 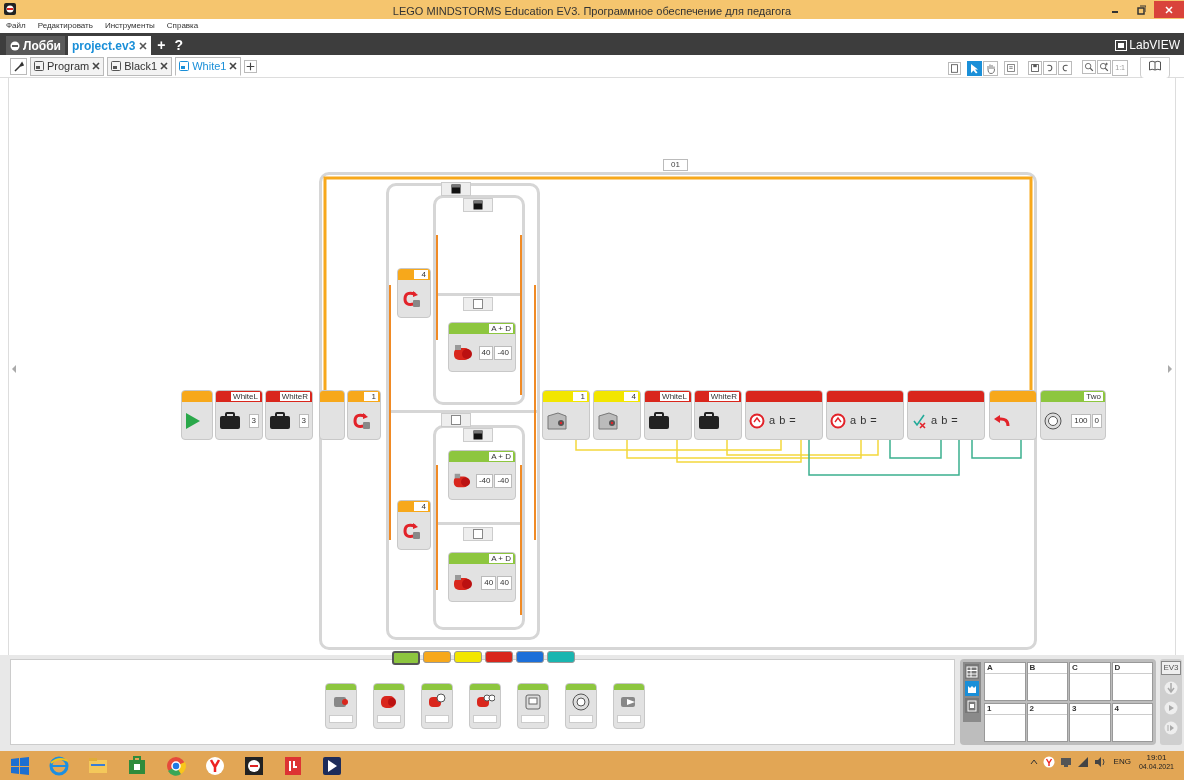 What do you see at coordinates (991, 68) in the screenshot?
I see `pan-tool` at bounding box center [991, 68].